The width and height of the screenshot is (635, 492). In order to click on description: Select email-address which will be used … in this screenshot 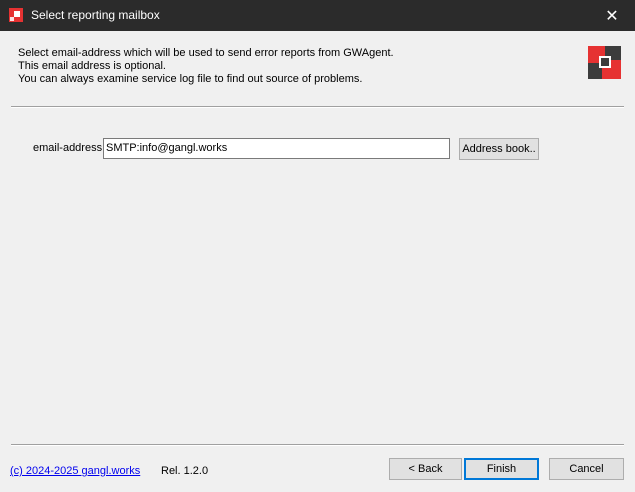, I will do `click(206, 66)`.